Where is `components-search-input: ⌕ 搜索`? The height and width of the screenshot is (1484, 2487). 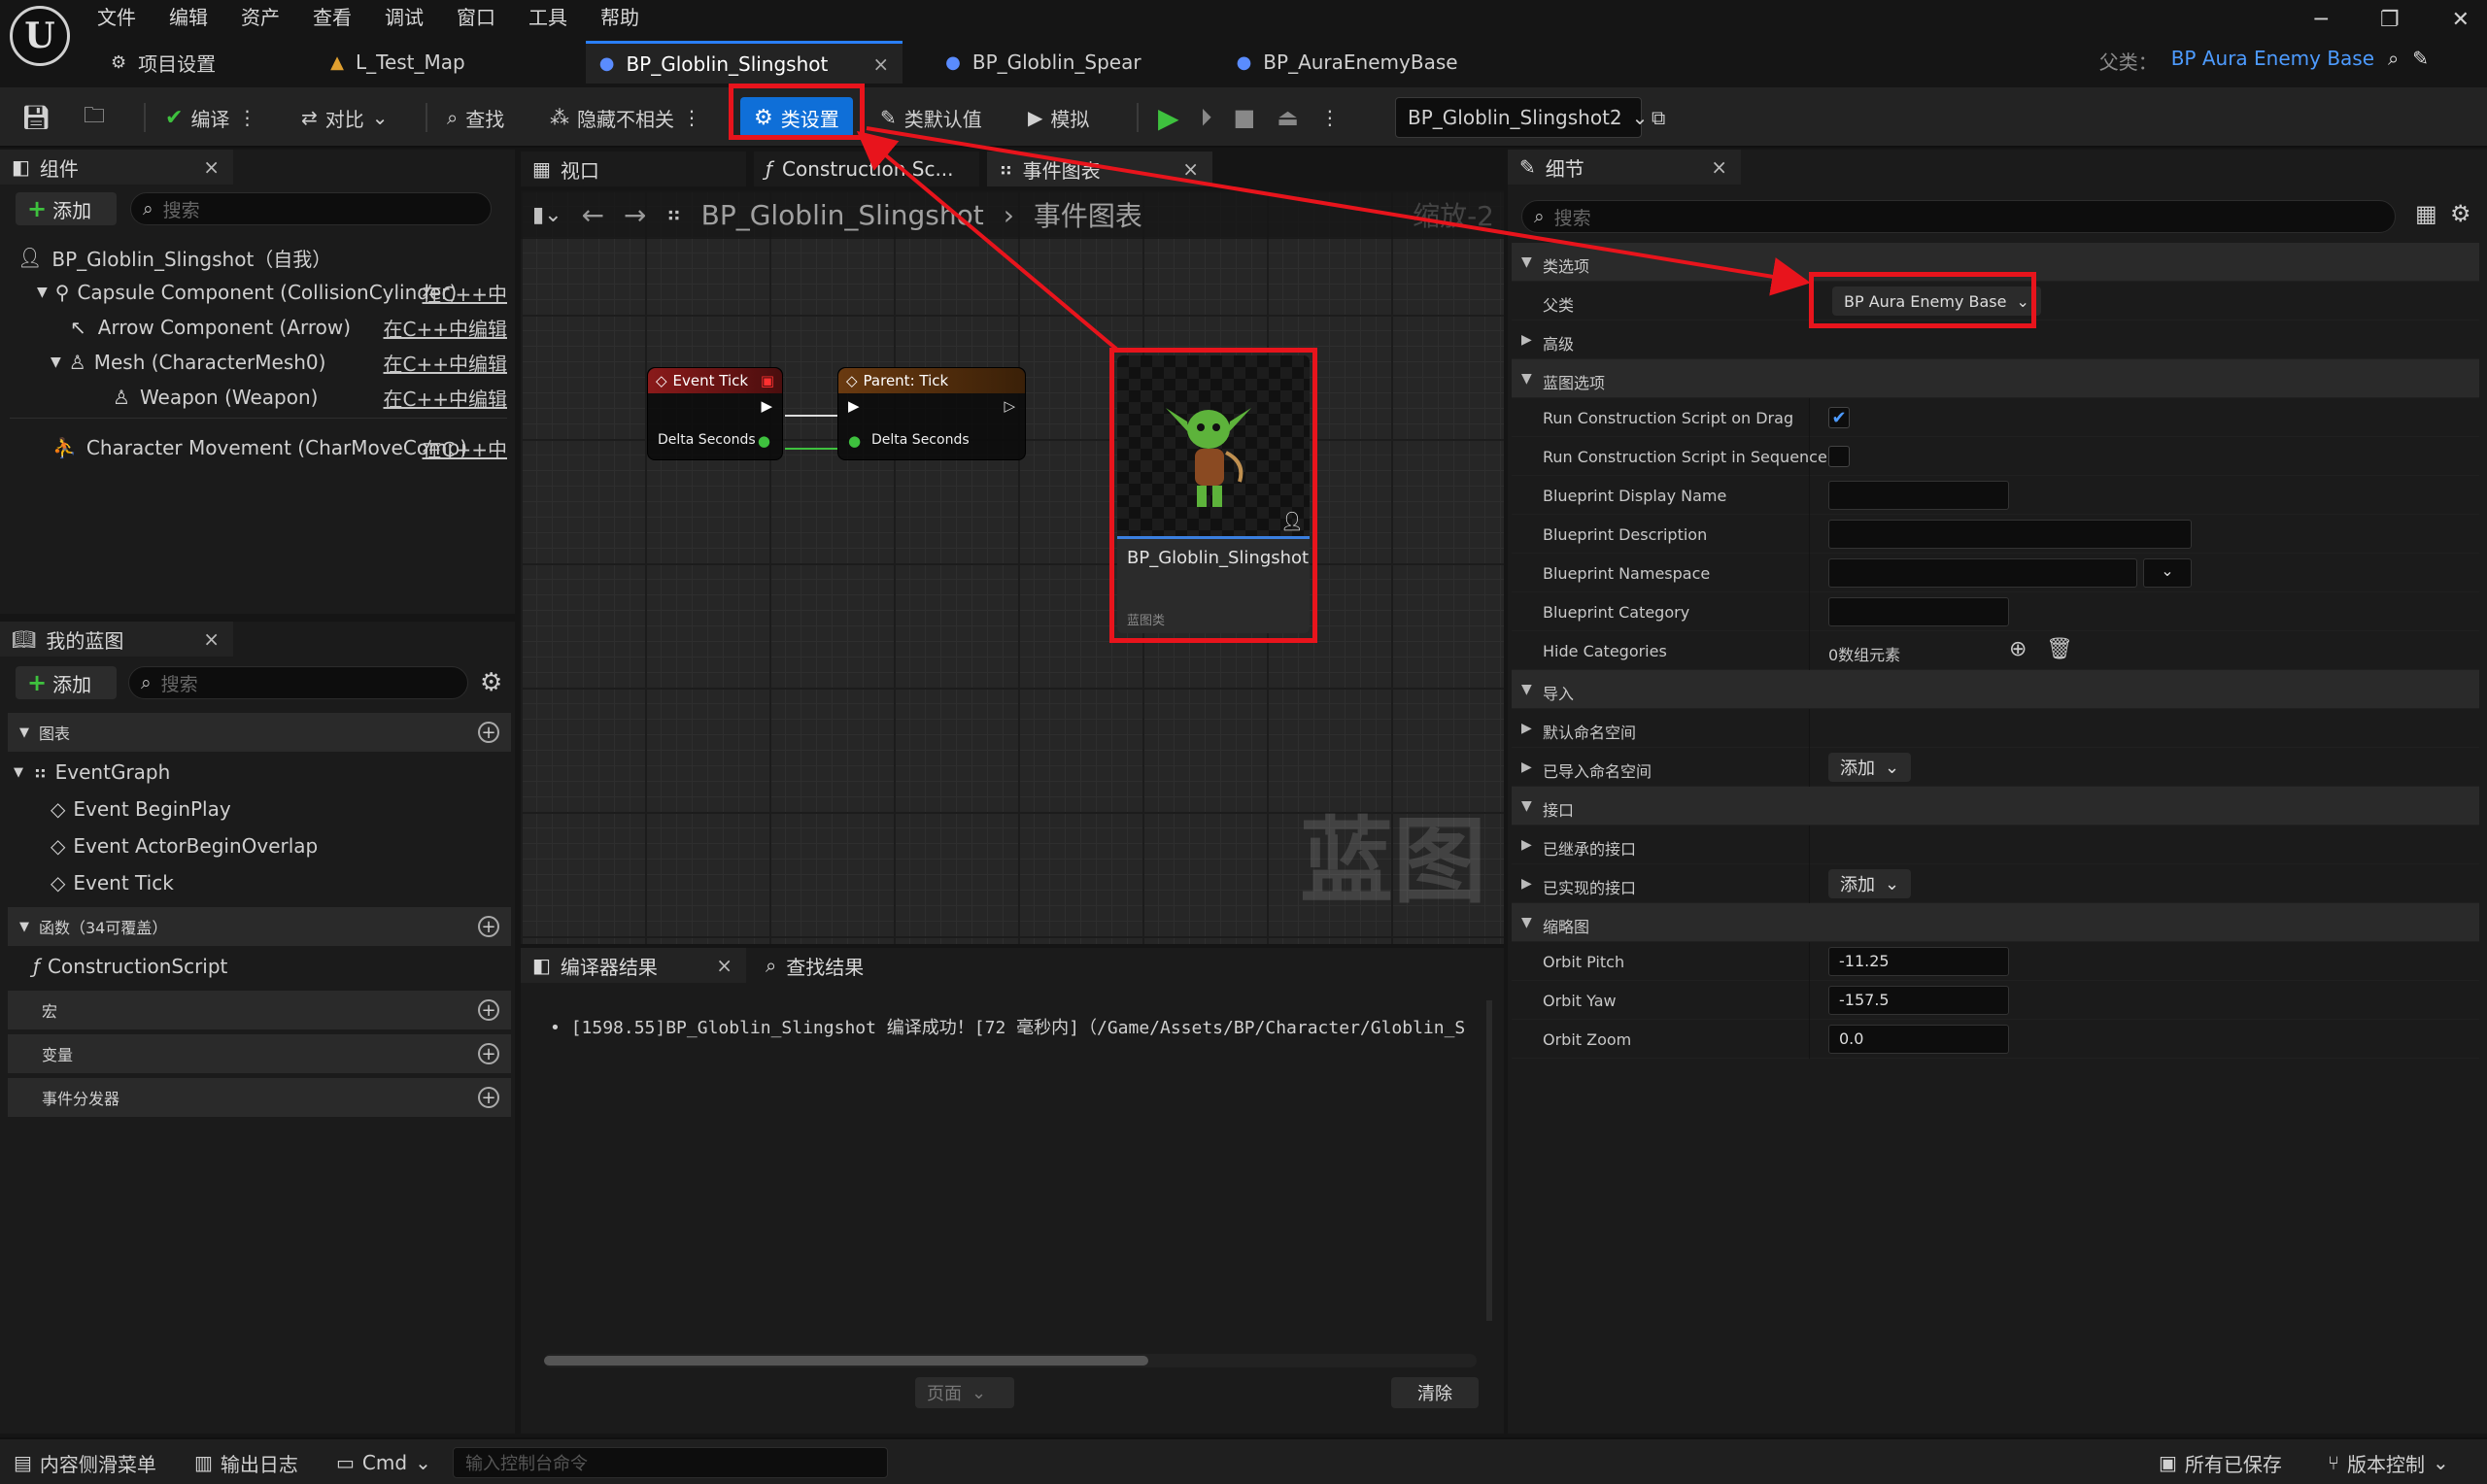 components-search-input: ⌕ 搜索 is located at coordinates (311, 208).